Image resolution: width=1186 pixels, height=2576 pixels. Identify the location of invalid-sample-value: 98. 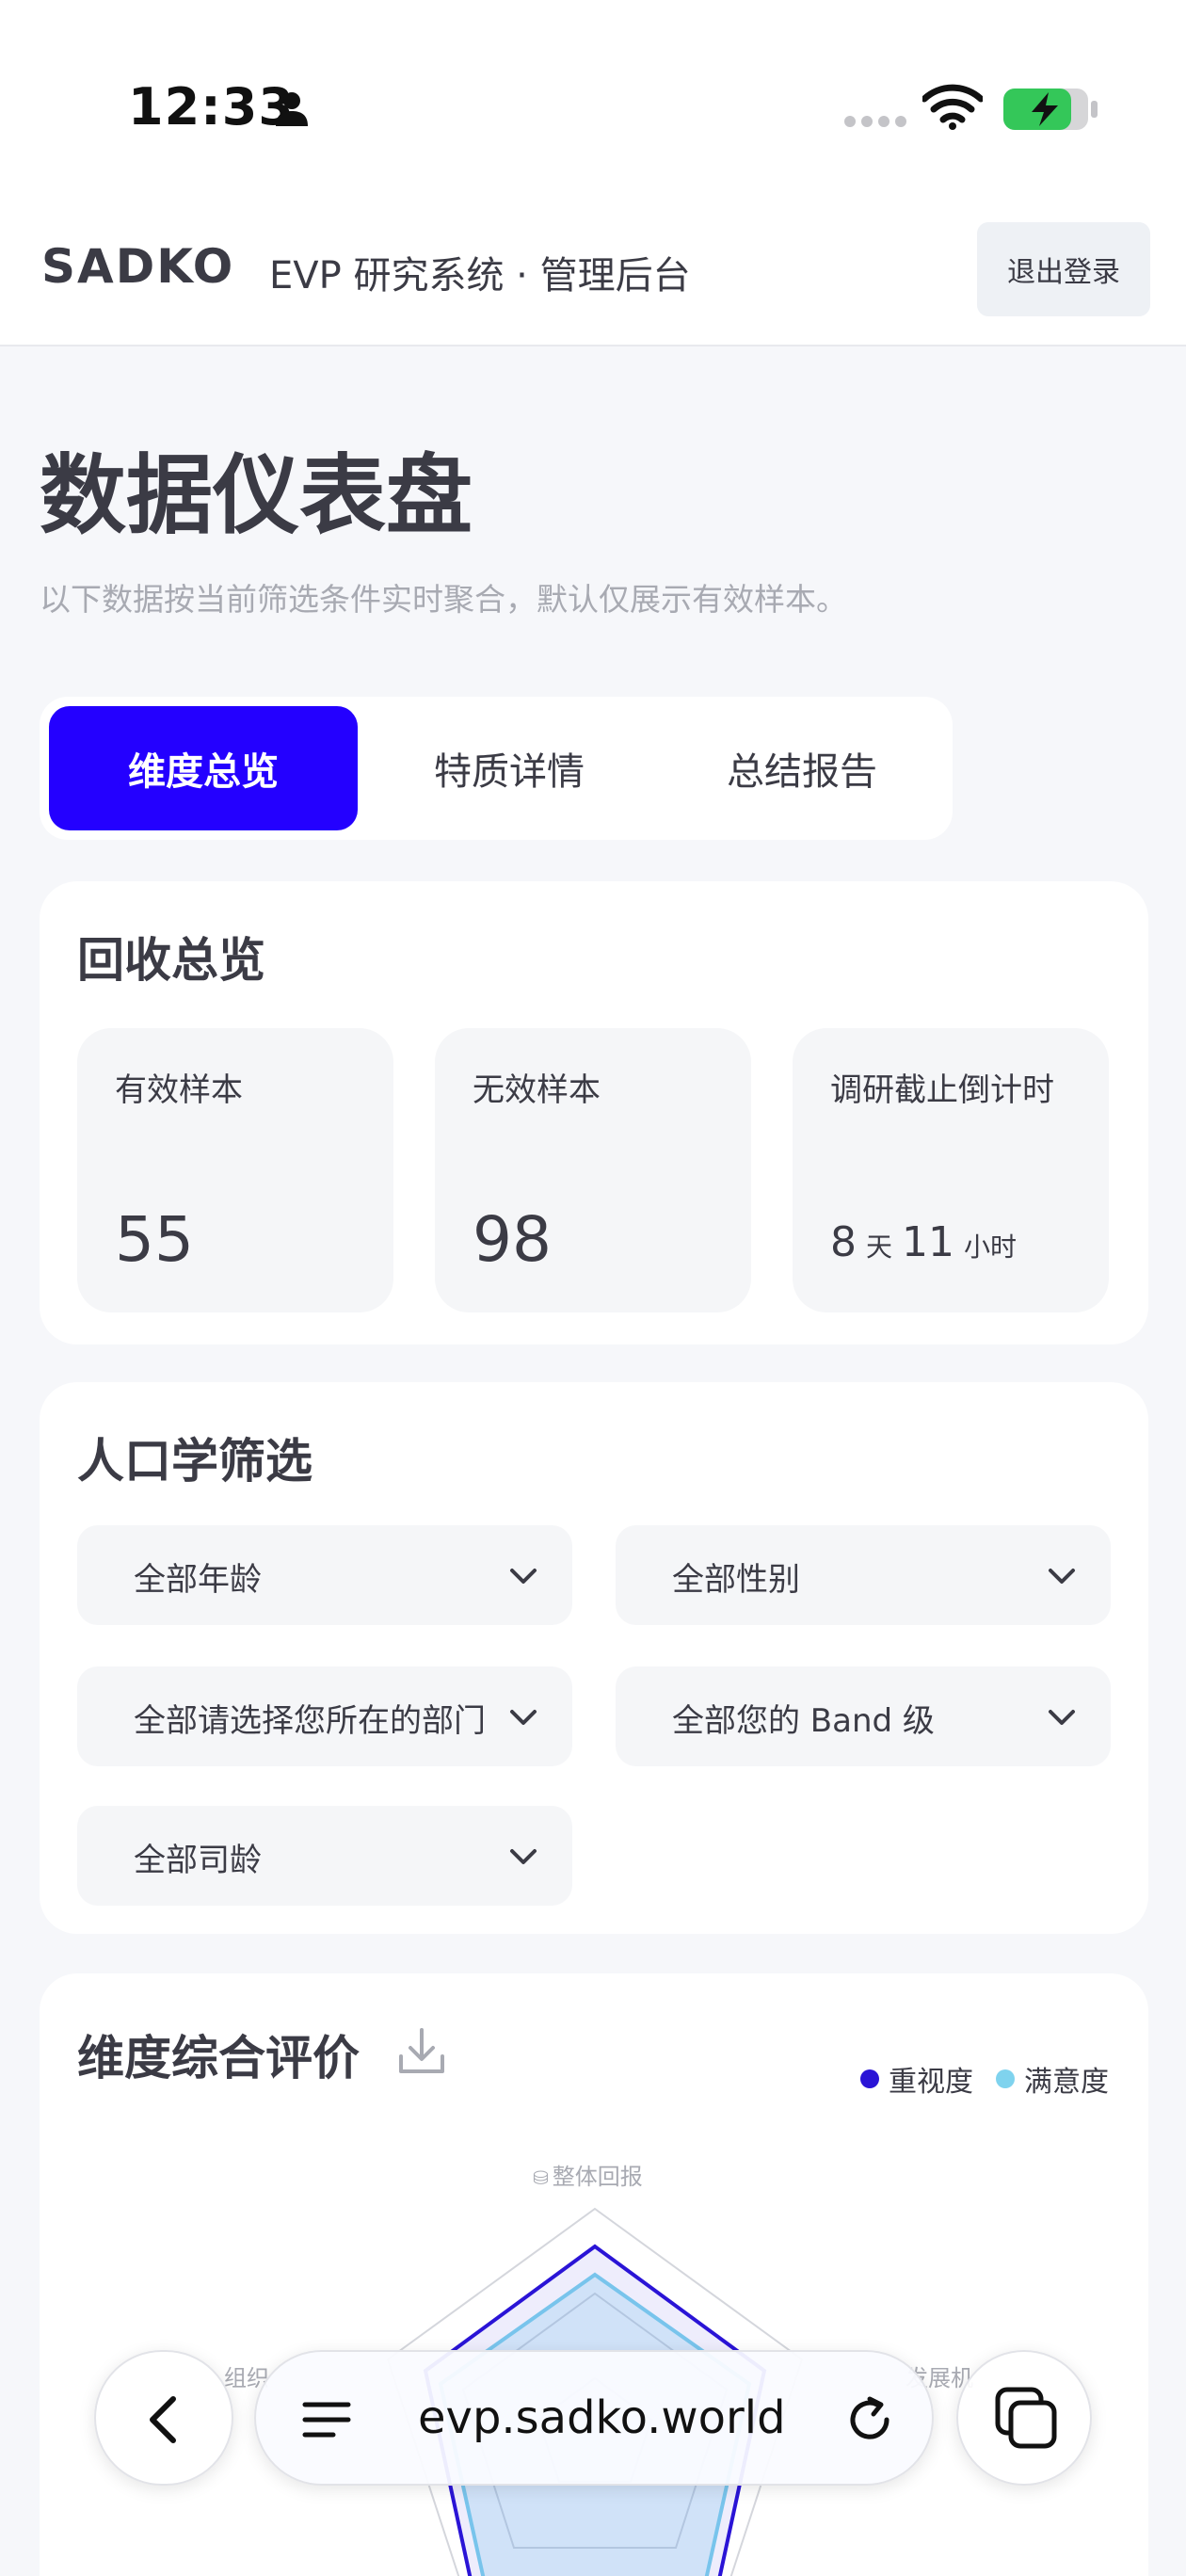
(512, 1239).